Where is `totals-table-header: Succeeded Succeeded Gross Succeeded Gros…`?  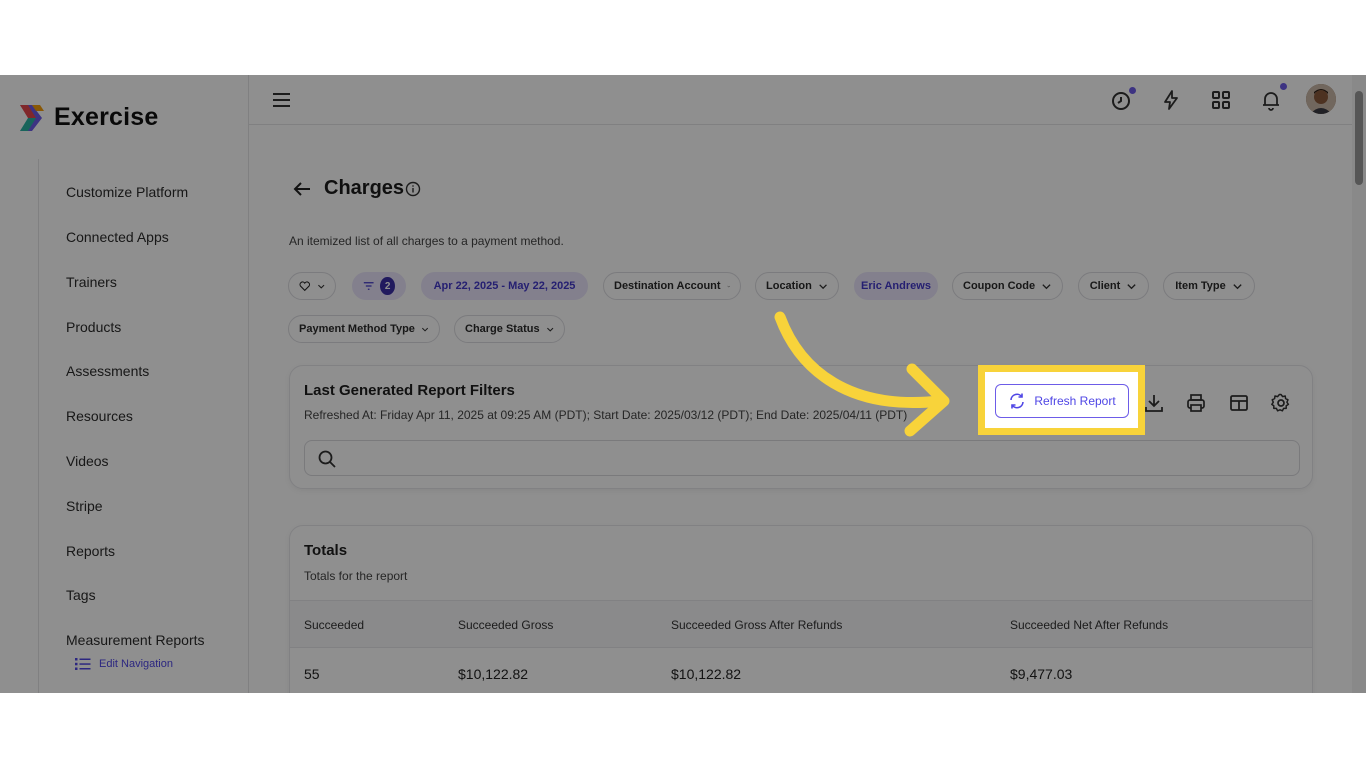 totals-table-header: Succeeded Succeeded Gross Succeeded Gros… is located at coordinates (801, 624).